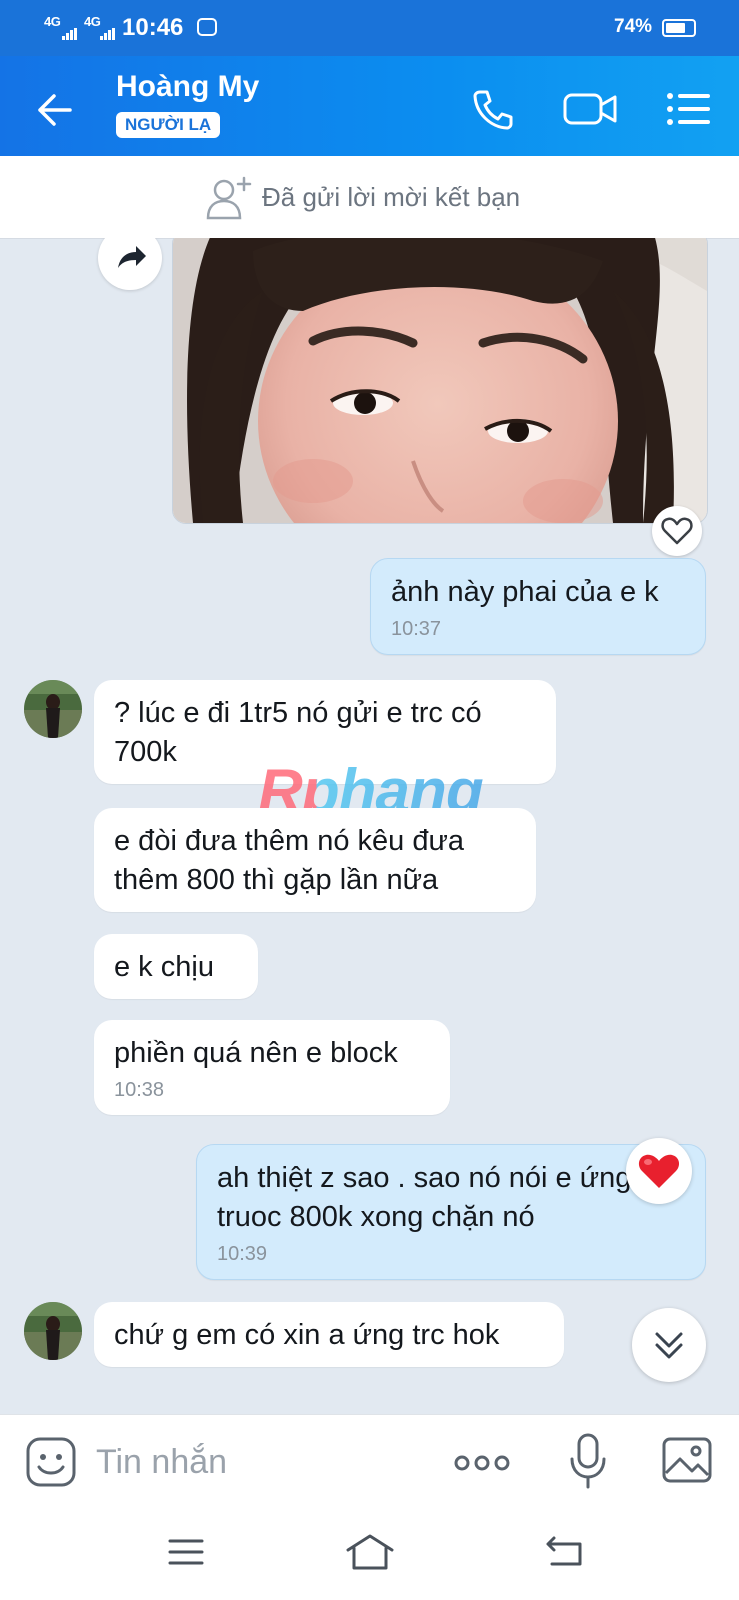  What do you see at coordinates (69, 34) in the screenshot?
I see `signal-icon` at bounding box center [69, 34].